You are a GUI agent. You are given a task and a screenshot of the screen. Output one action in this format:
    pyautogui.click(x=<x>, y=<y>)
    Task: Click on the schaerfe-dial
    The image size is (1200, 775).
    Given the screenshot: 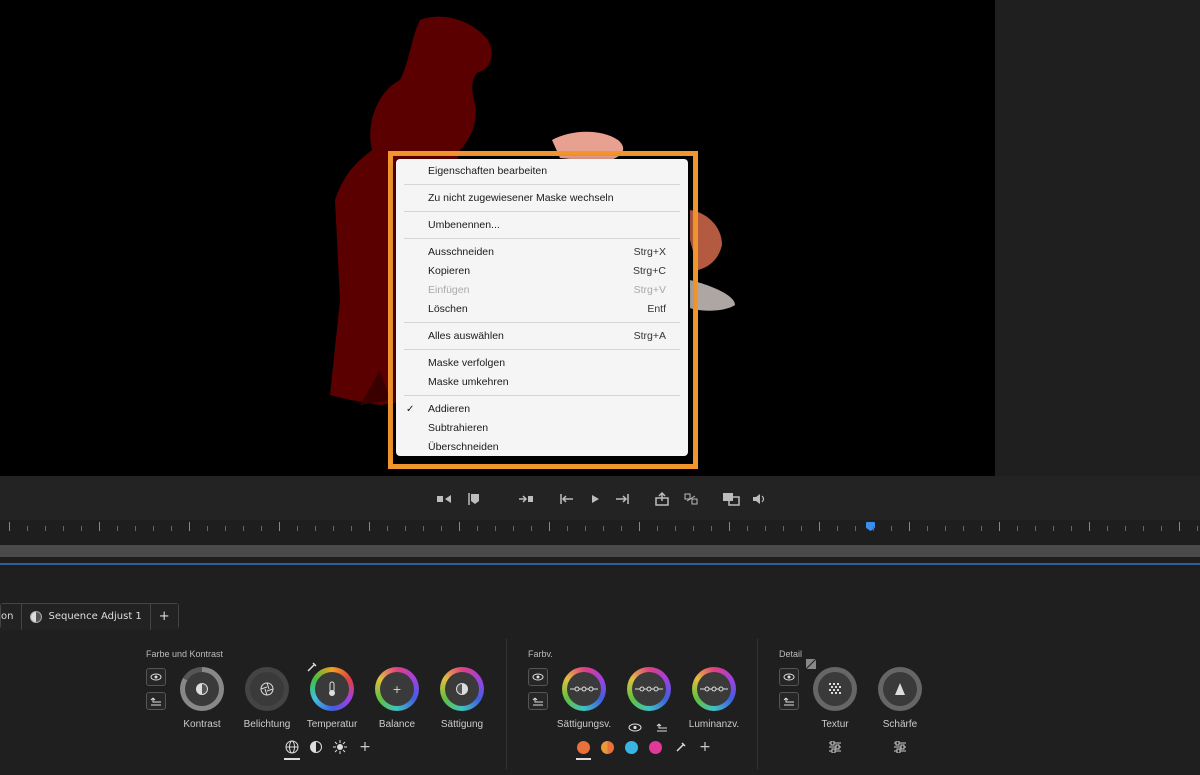 What is the action you would take?
    pyautogui.click(x=900, y=689)
    